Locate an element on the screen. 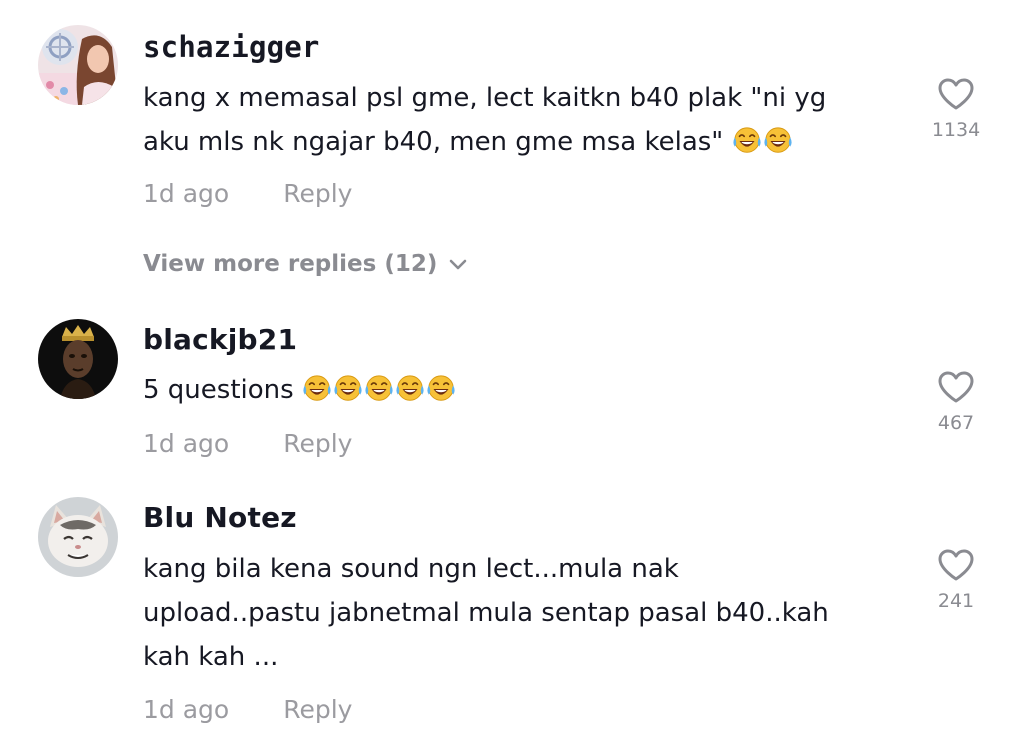 Image resolution: width=1034 pixels, height=754 pixels. like-count: 1134 is located at coordinates (956, 130).